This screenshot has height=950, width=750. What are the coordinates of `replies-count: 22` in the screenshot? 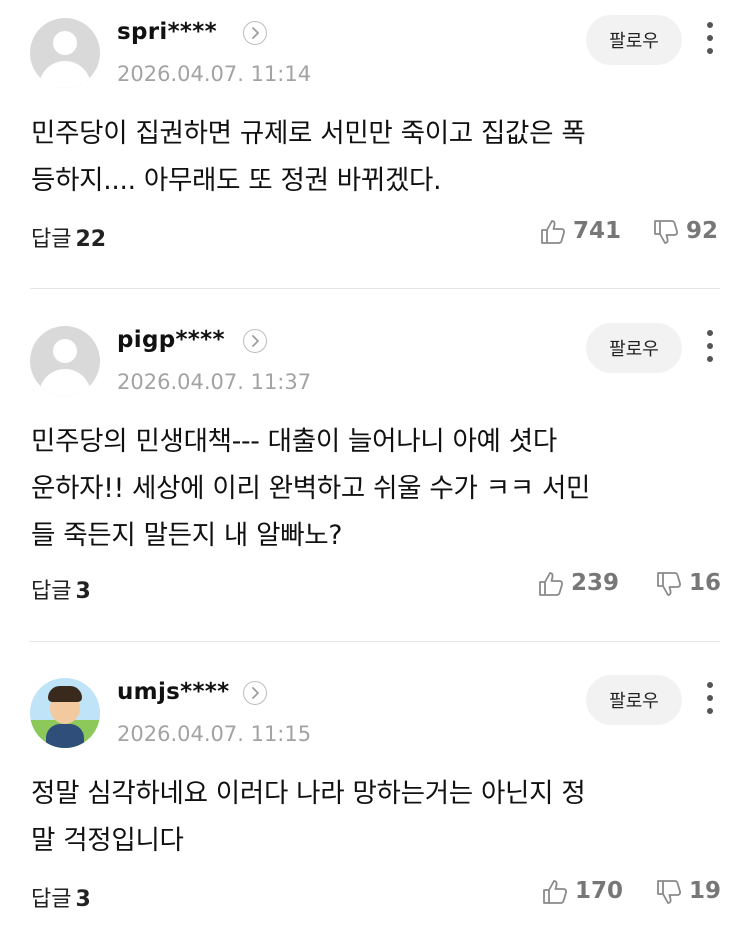 It's located at (91, 239).